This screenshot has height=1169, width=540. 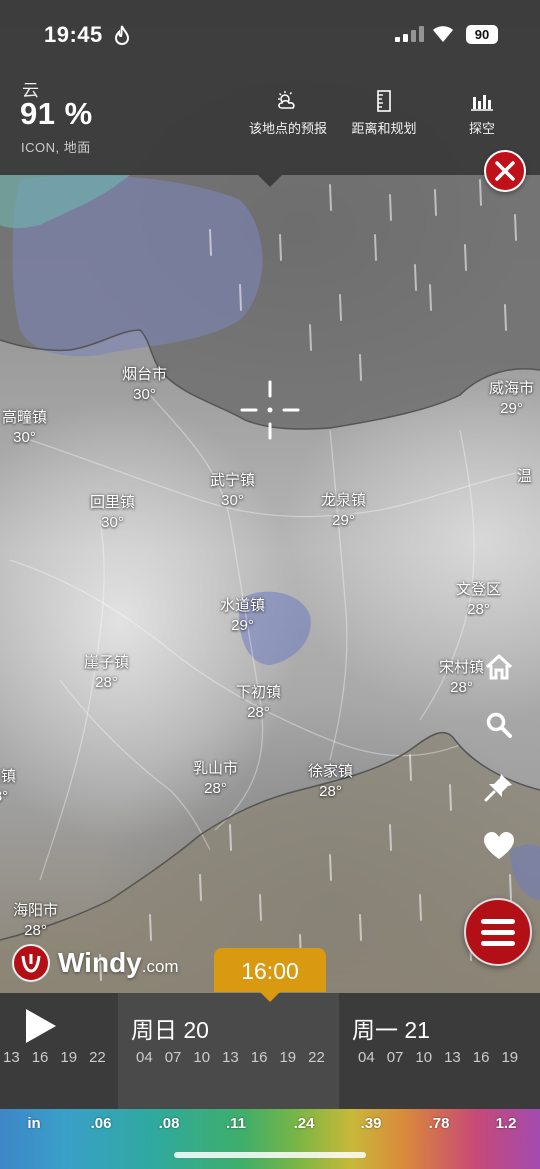 I want to click on day-hours: 04 07 10 13 16 19 22, so click(x=230, y=1057).